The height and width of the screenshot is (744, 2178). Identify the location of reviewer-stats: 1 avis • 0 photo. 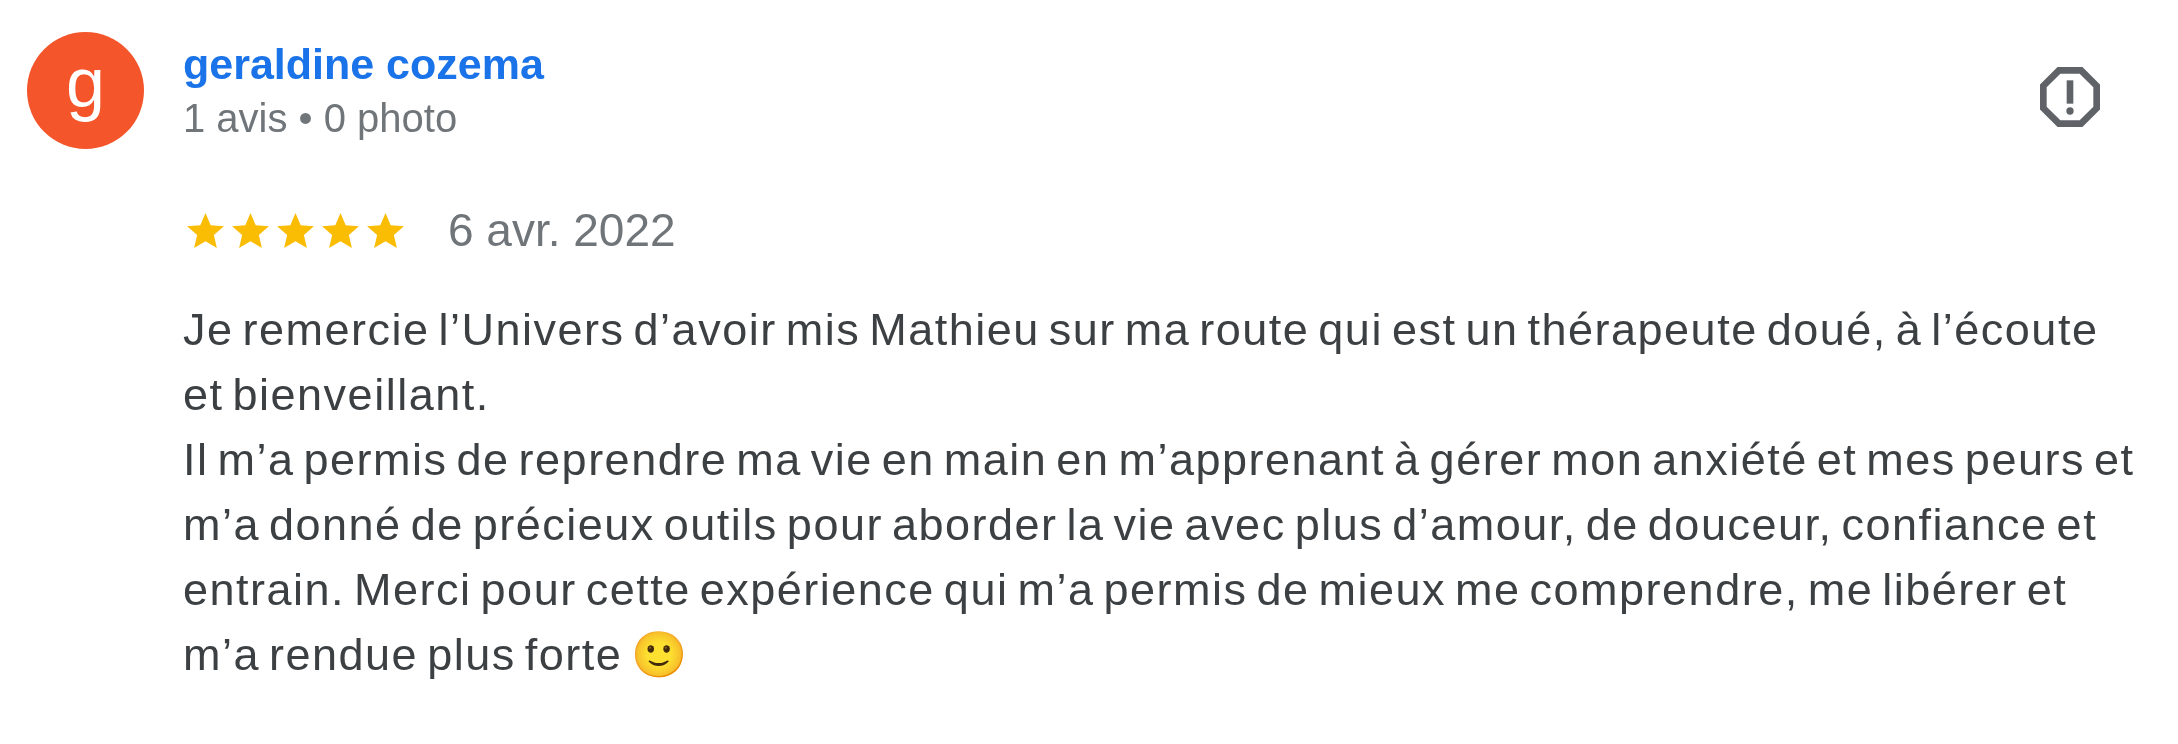
(320, 118).